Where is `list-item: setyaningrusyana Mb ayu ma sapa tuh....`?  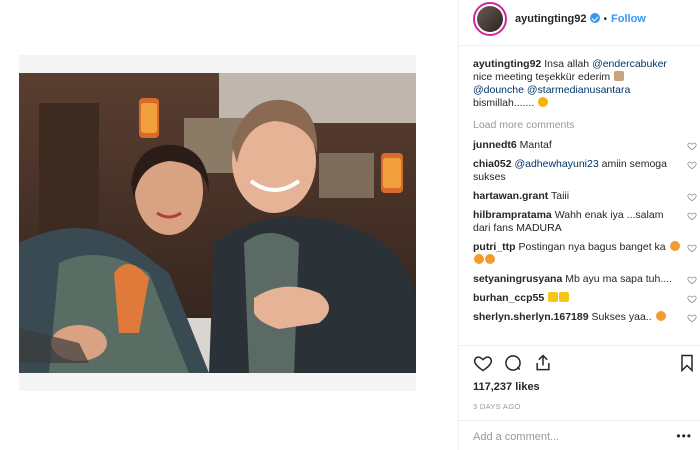
list-item: setyaningrusyana Mb ayu ma sapa tuh.... is located at coordinates (585, 279).